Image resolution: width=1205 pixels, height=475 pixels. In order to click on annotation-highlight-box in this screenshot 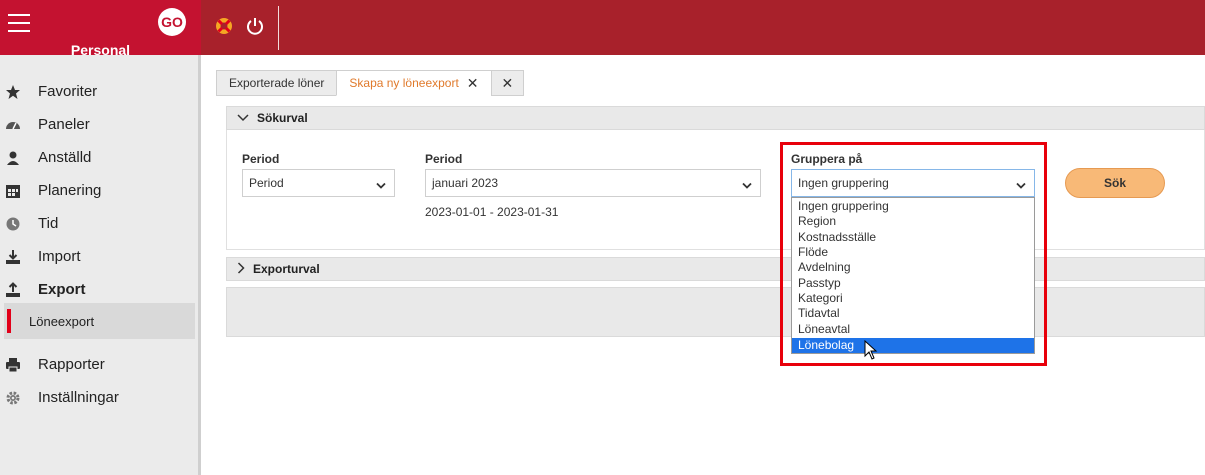, I will do `click(913, 254)`.